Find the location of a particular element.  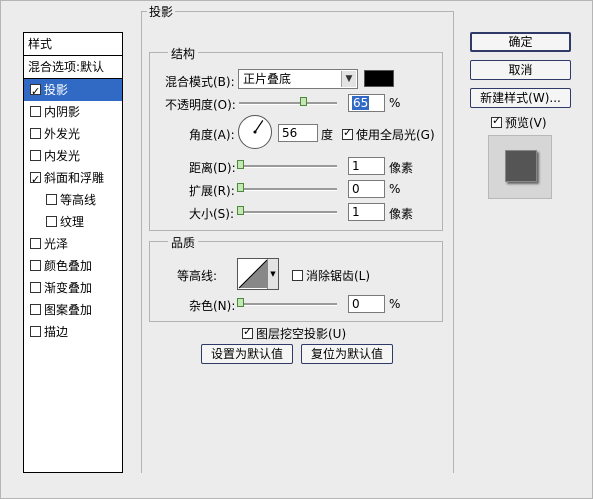

style-item: 描边 is located at coordinates (73, 332).